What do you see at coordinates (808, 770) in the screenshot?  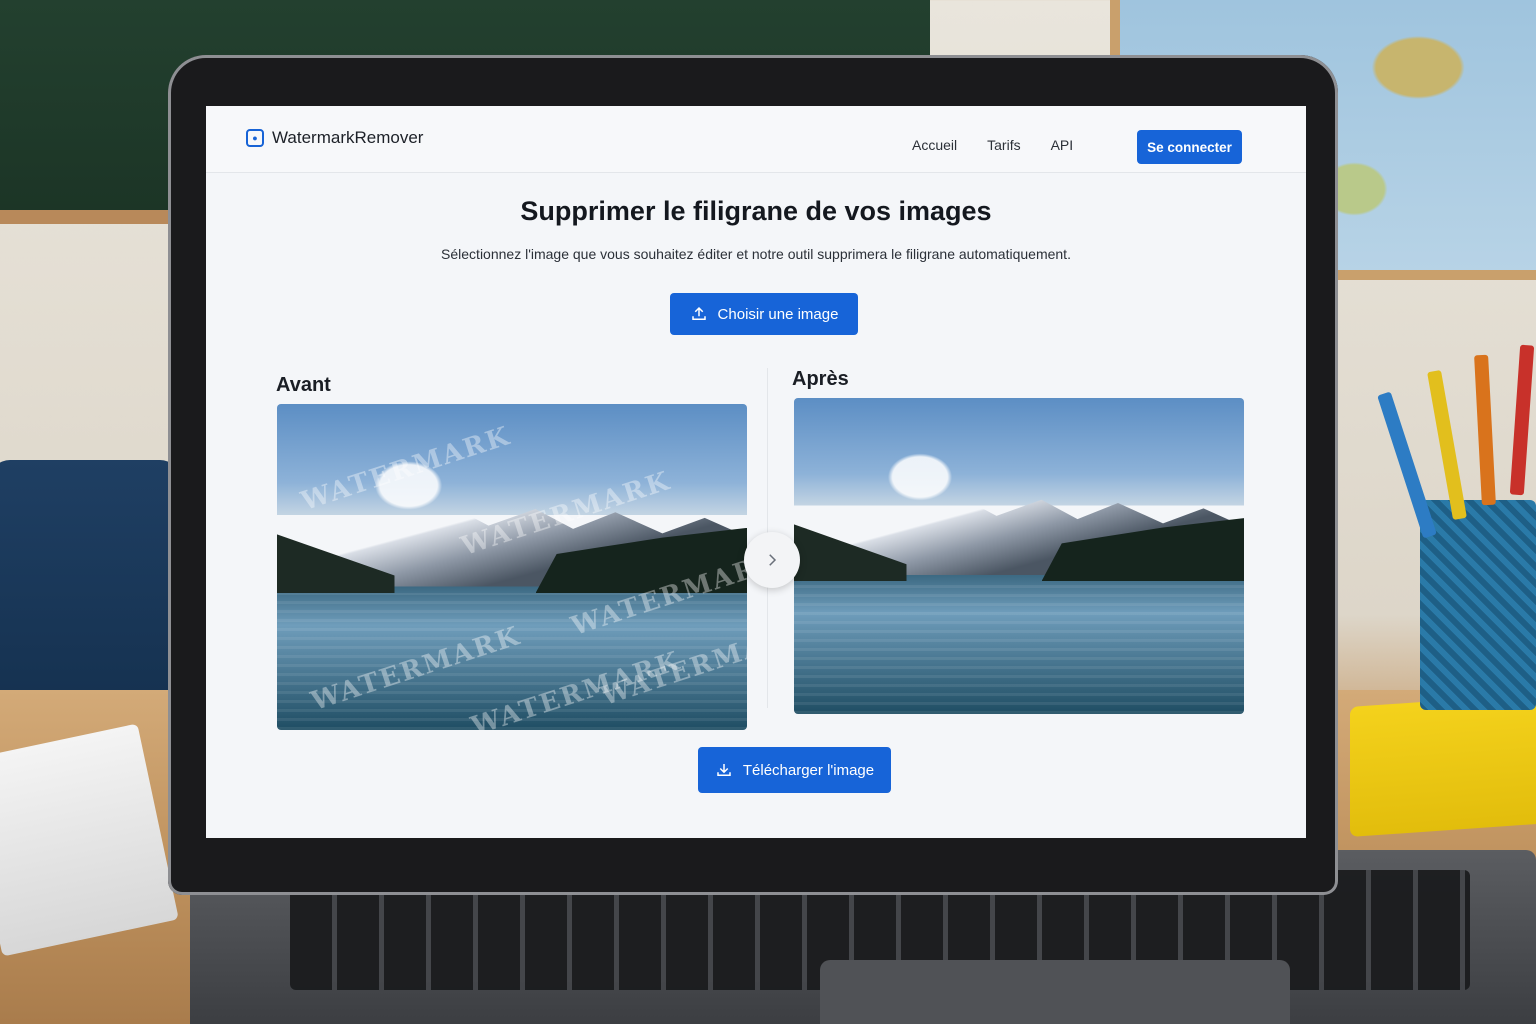 I see `download-label: Télécharger l'image` at bounding box center [808, 770].